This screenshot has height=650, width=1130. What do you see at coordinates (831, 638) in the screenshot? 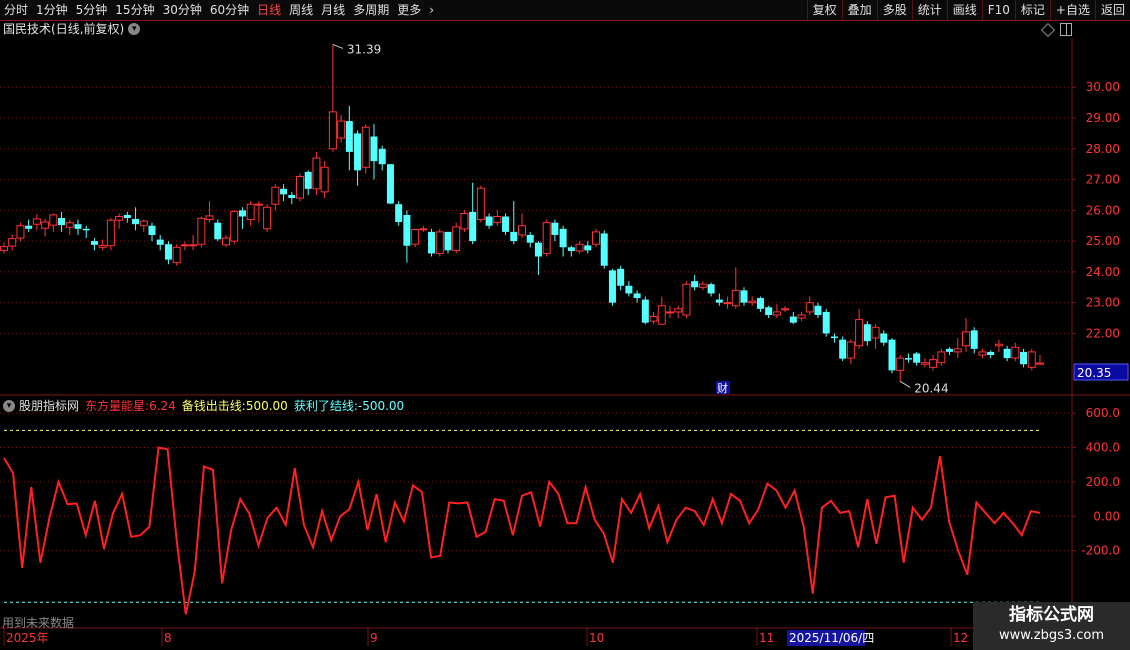
I see `cursor-date-label: 2025/11/06/四` at bounding box center [831, 638].